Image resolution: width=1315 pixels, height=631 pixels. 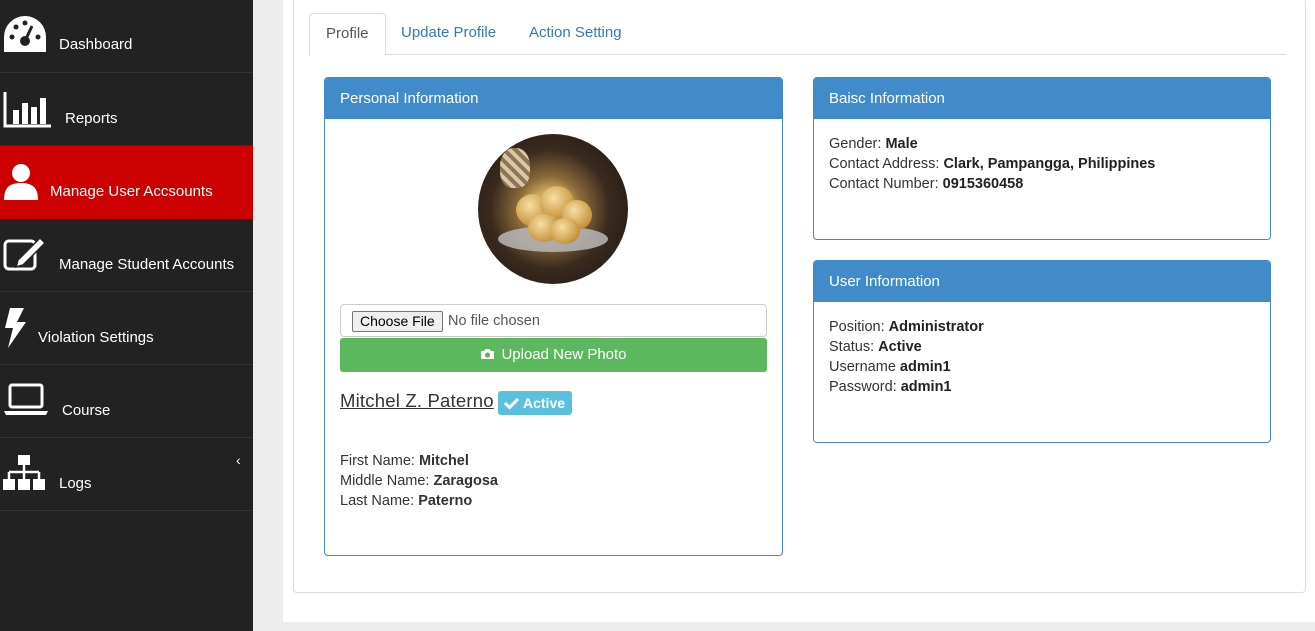 What do you see at coordinates (75, 483) in the screenshot?
I see `nav-label-logs: Logs` at bounding box center [75, 483].